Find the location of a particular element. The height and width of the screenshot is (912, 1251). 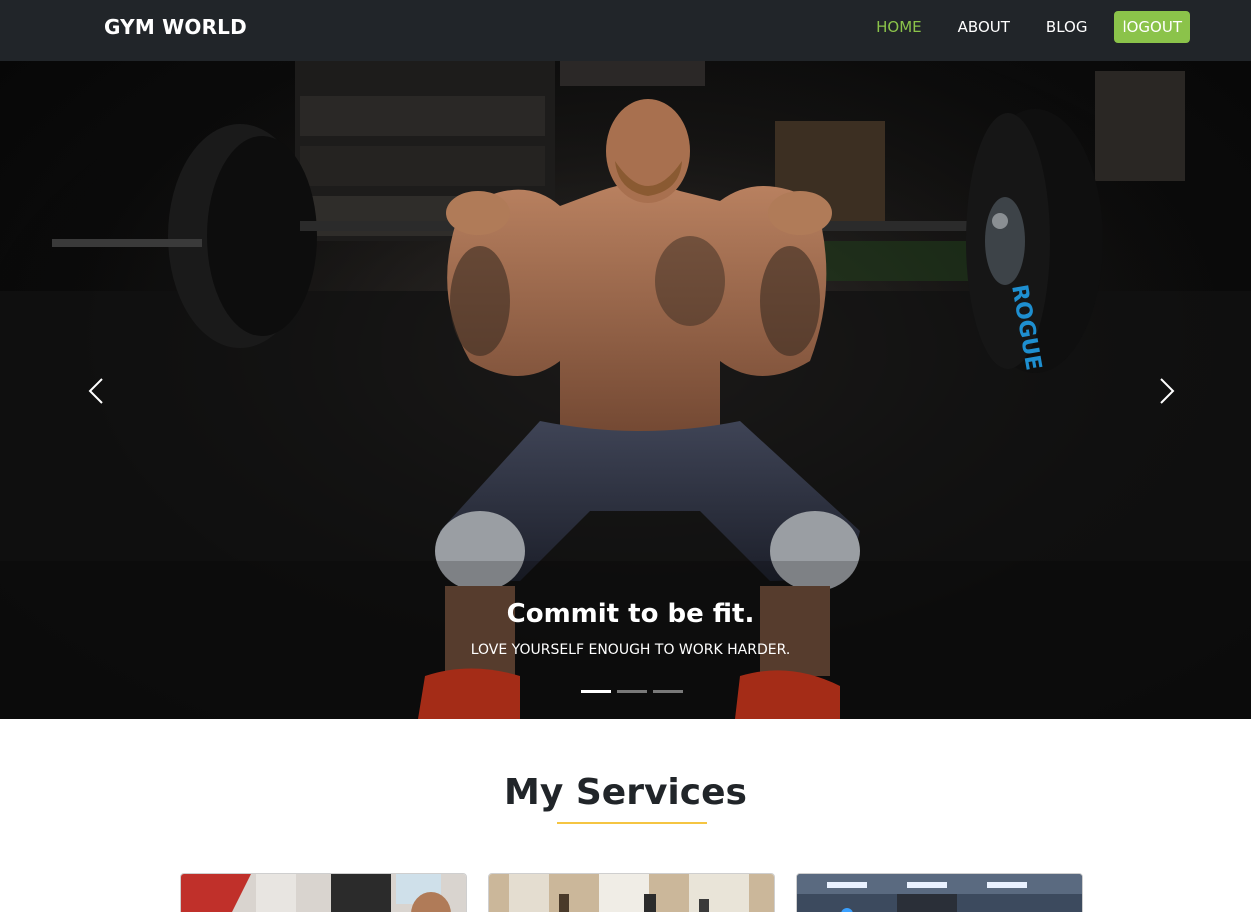

top-navbar: GYM WORLD HOME ABOUT BLOG lOGOUT is located at coordinates (625, 30).